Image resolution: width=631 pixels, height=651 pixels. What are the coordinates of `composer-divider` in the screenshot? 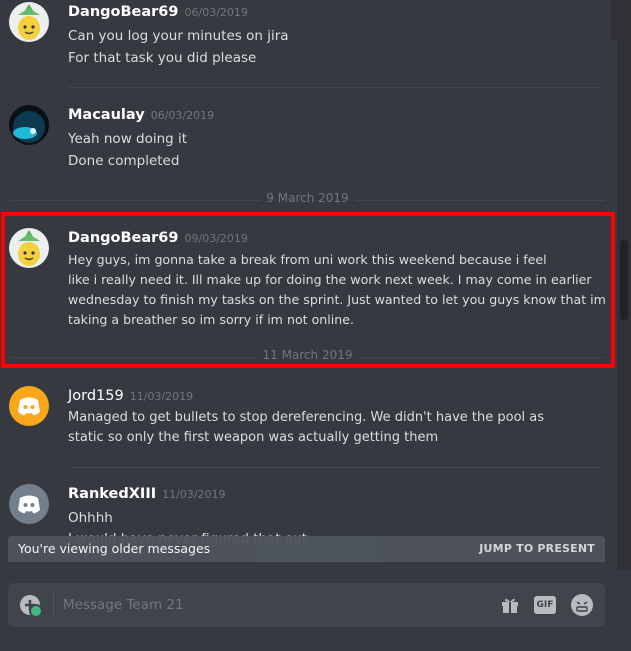 It's located at (53, 605).